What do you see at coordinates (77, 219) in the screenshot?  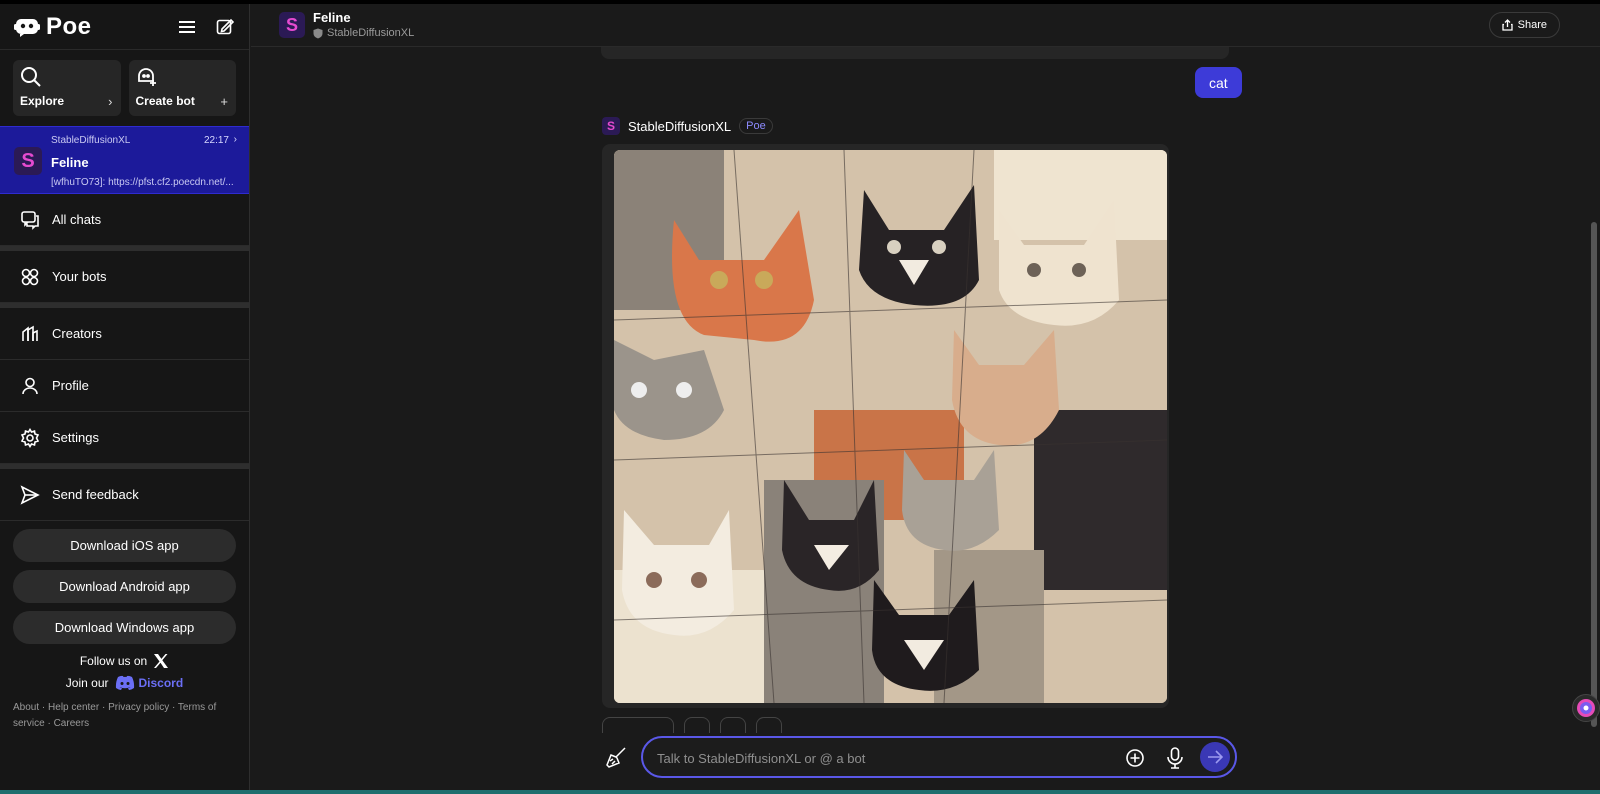 I see `nav-all-chats-label: All chats` at bounding box center [77, 219].